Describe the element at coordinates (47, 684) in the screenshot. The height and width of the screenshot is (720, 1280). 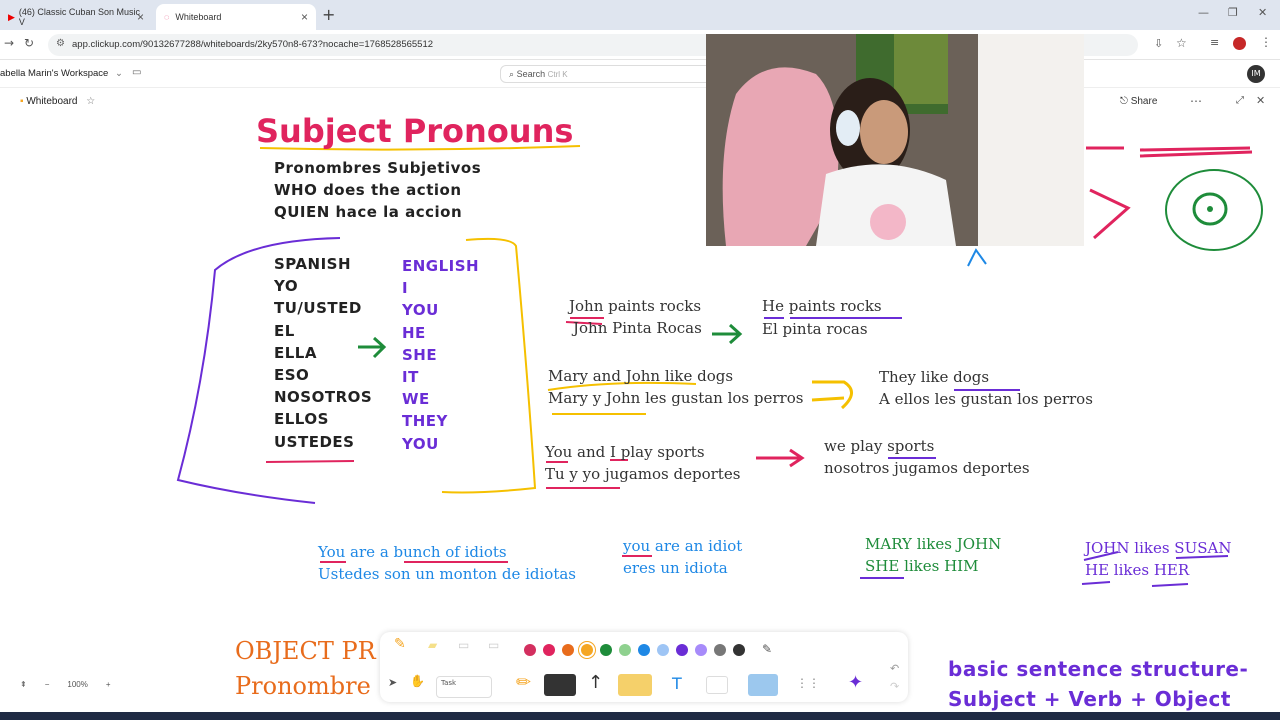
I see `zoom-out-button: −` at that location.